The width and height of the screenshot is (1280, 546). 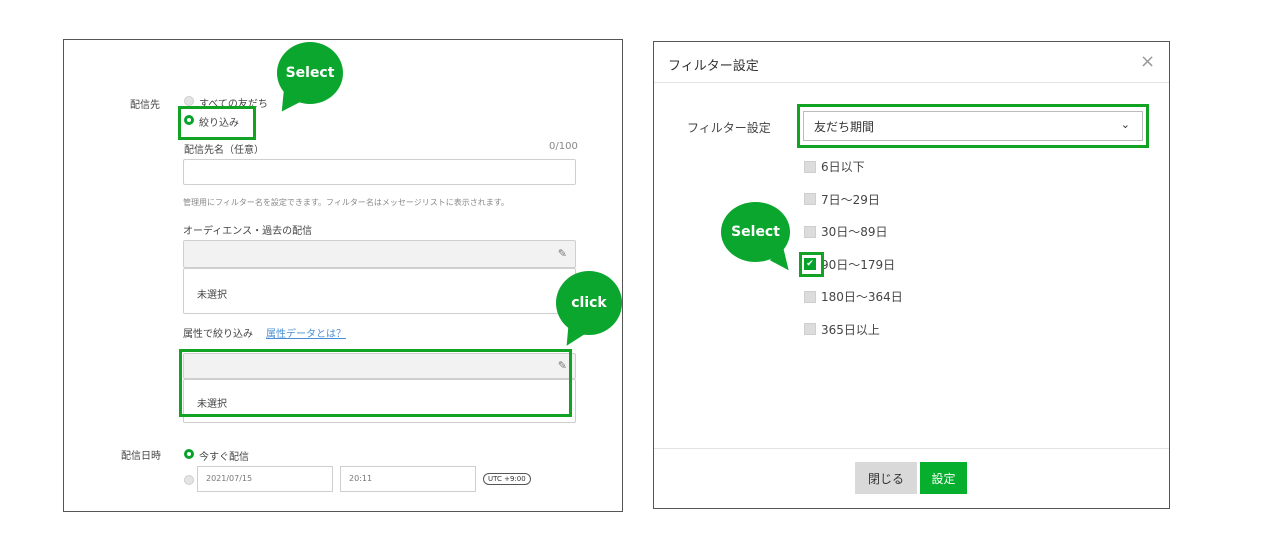 What do you see at coordinates (361, 478) in the screenshot?
I see `time-value: 20:11` at bounding box center [361, 478].